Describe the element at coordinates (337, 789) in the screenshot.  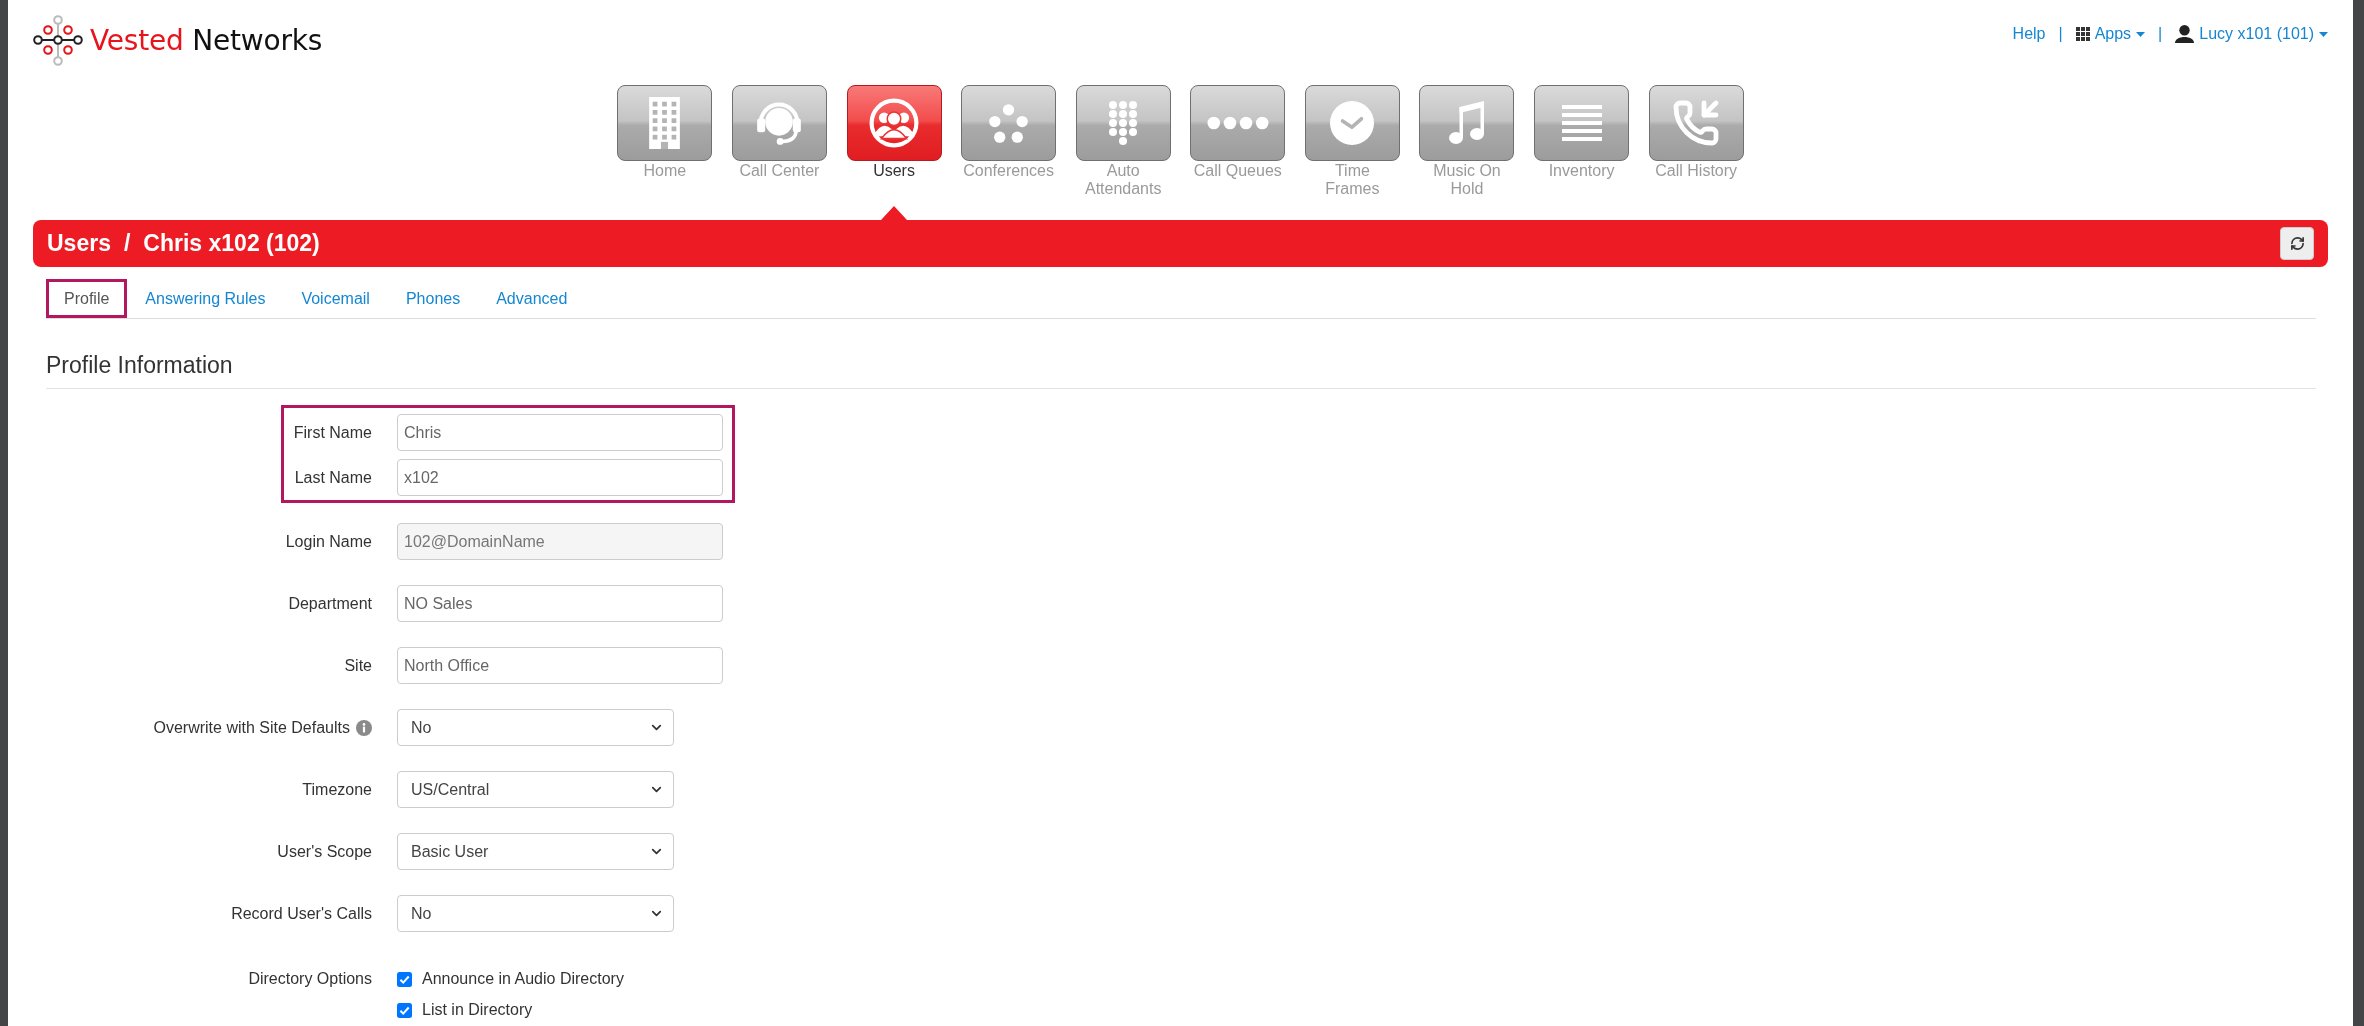
I see `field-label: Timezone` at that location.